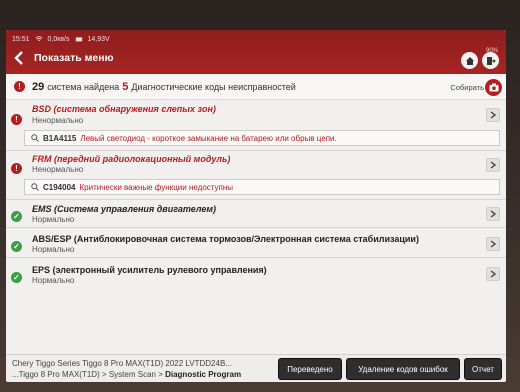 This screenshot has width=520, height=392. I want to click on dtc-text: Диагностические коды неисправностей, so click(213, 86).